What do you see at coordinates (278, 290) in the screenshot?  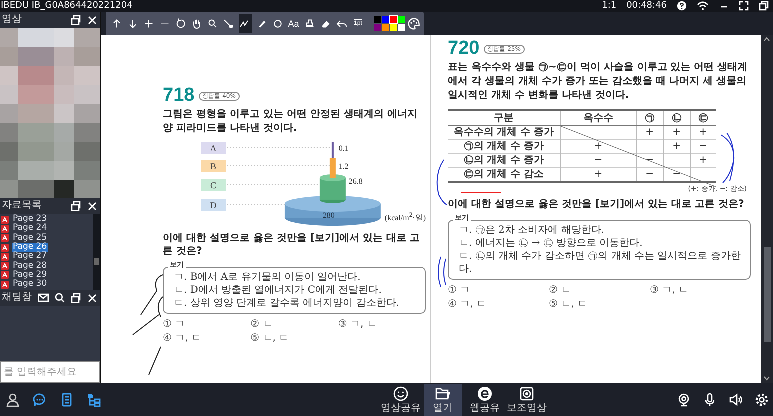 I see `statement-text: ㄴ. D에서 방출된 열에너지가 C에게 전달된다.` at bounding box center [278, 290].